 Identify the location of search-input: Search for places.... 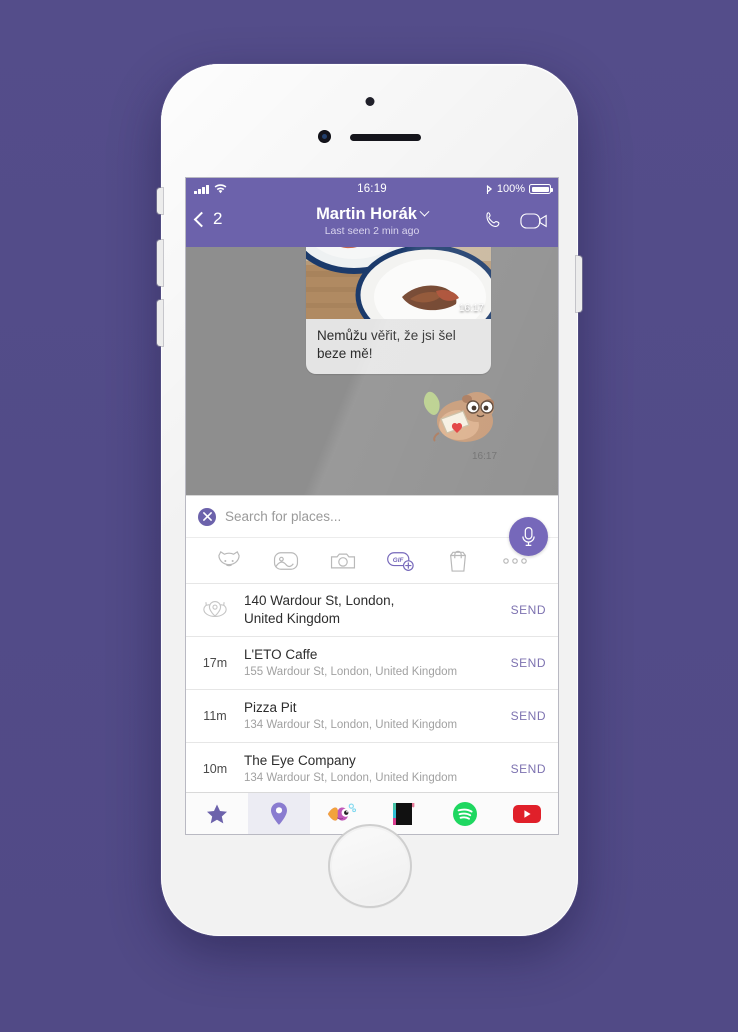
(283, 516).